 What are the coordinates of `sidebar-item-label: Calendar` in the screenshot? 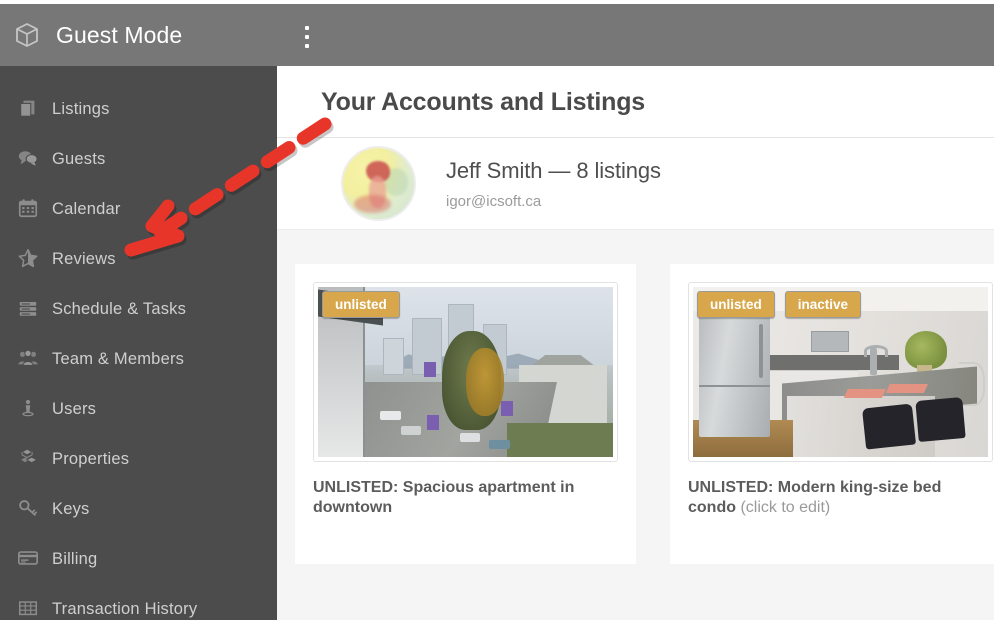 It's located at (86, 208).